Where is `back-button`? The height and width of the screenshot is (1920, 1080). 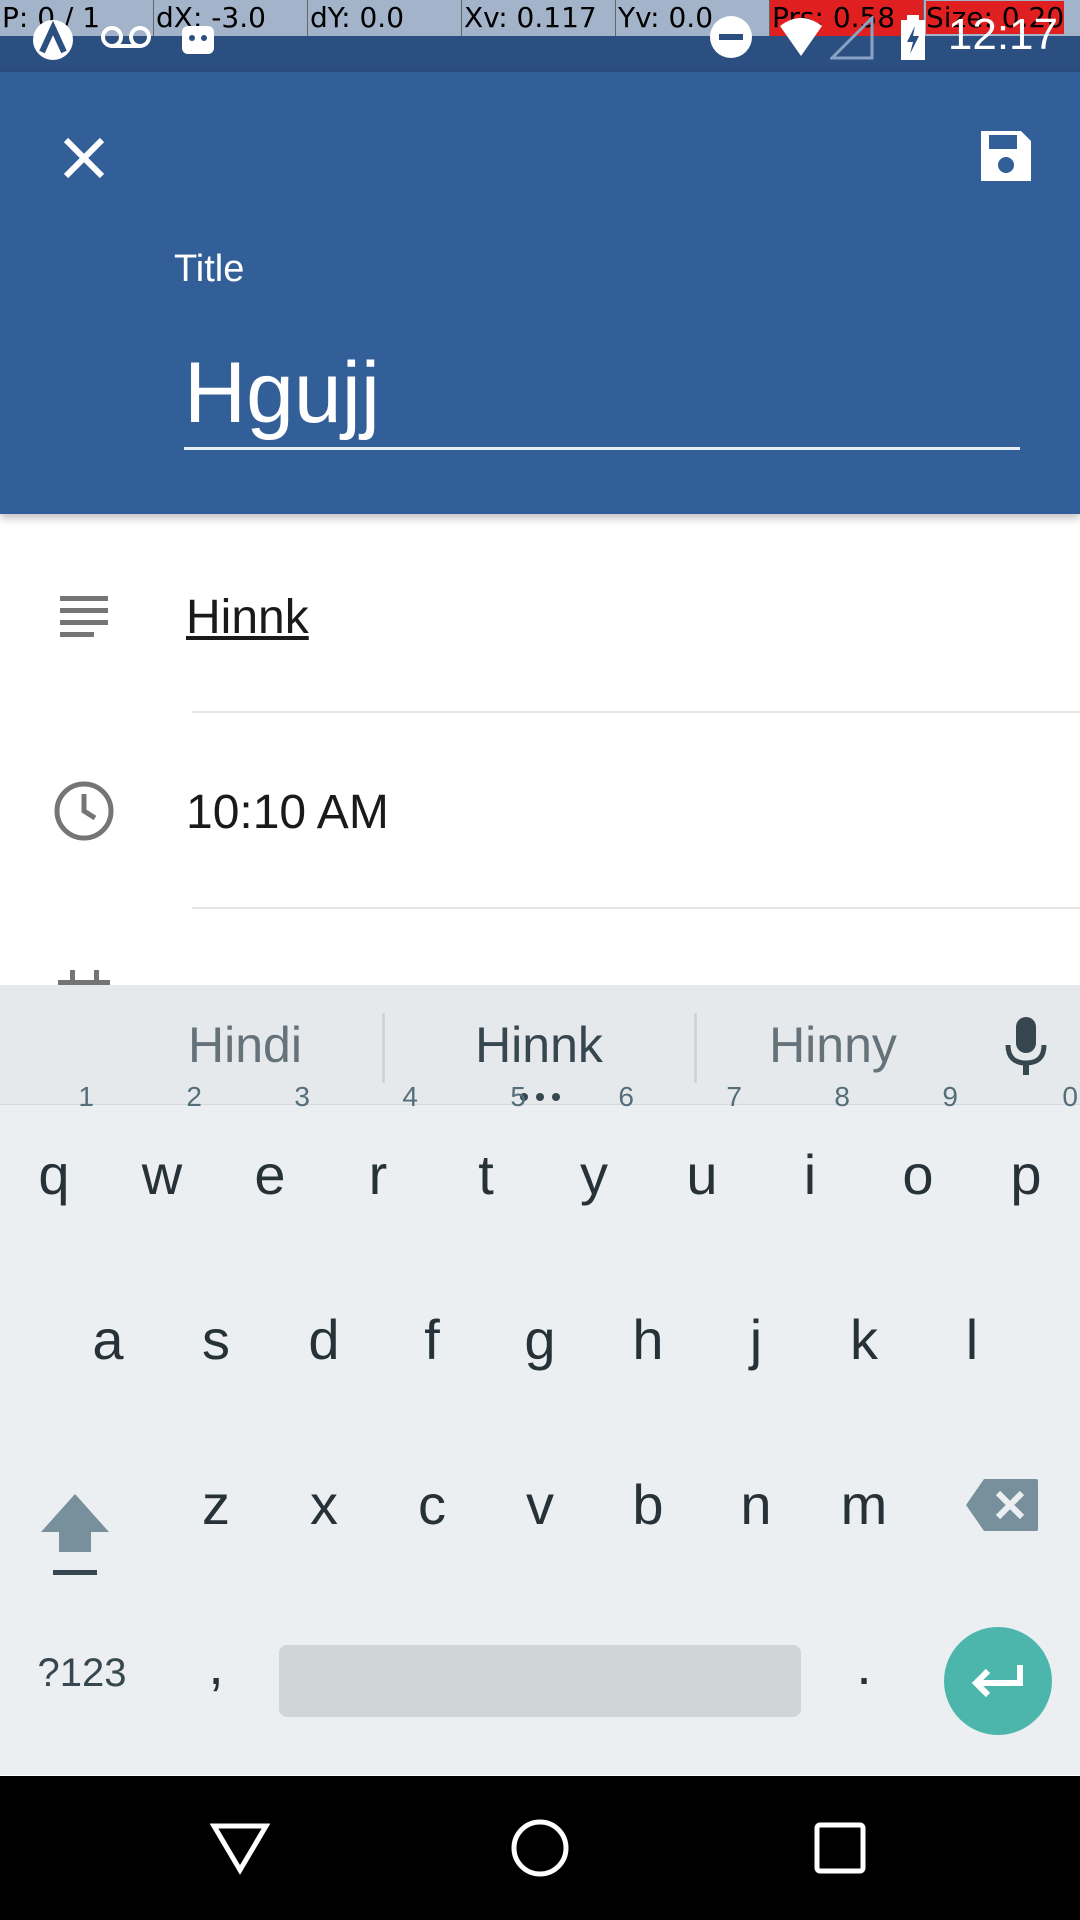
back-button is located at coordinates (240, 1848).